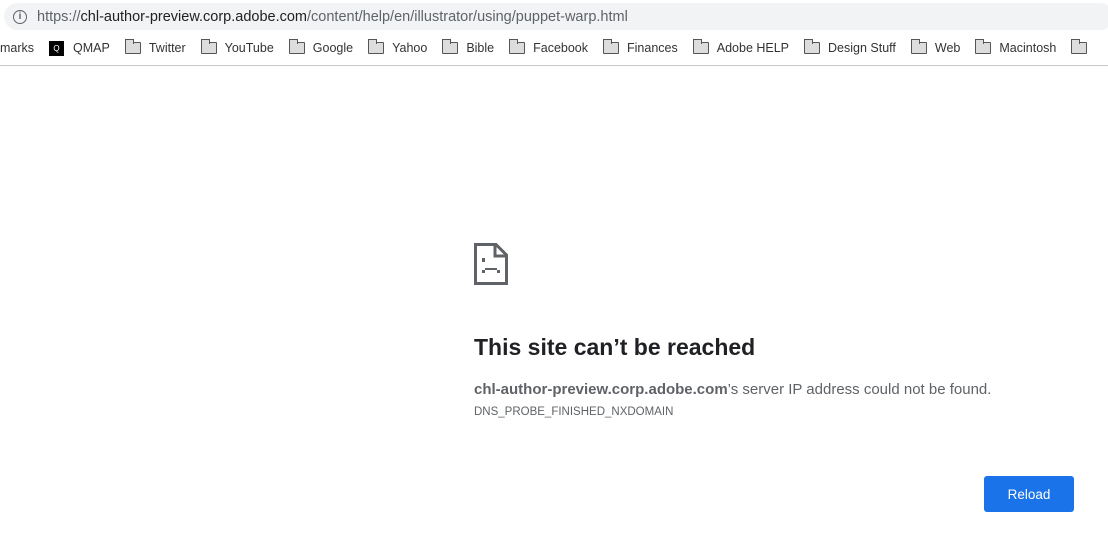 The image size is (1108, 541). I want to click on bookmark-folder: YouTube, so click(237, 47).